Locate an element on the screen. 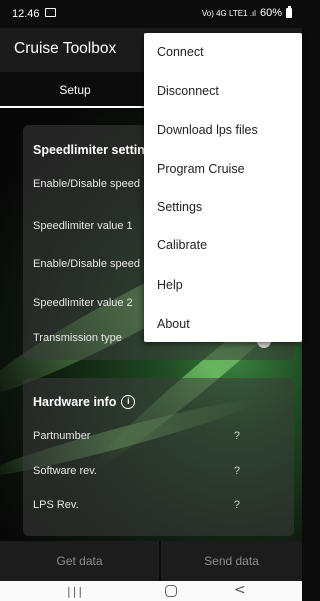  enable-speed-2-label: Enable/Disable speed is located at coordinates (86, 264).